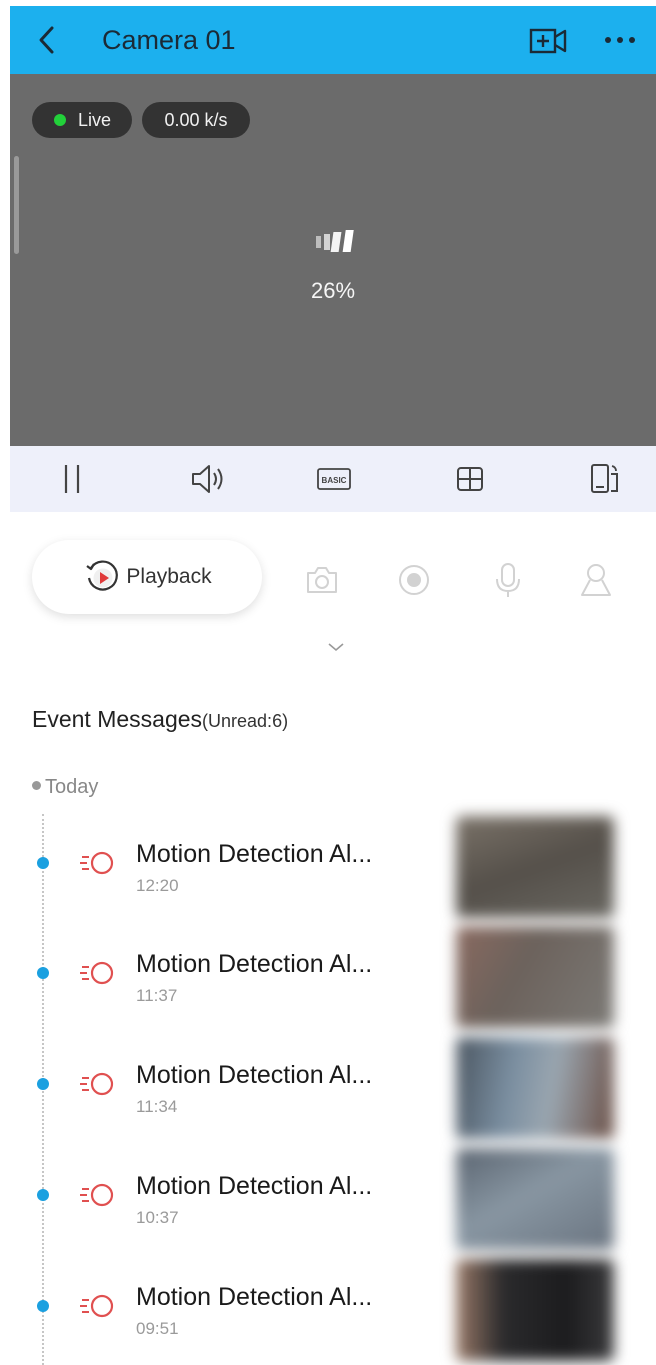 The height and width of the screenshot is (1365, 656). I want to click on back-button, so click(48, 40).